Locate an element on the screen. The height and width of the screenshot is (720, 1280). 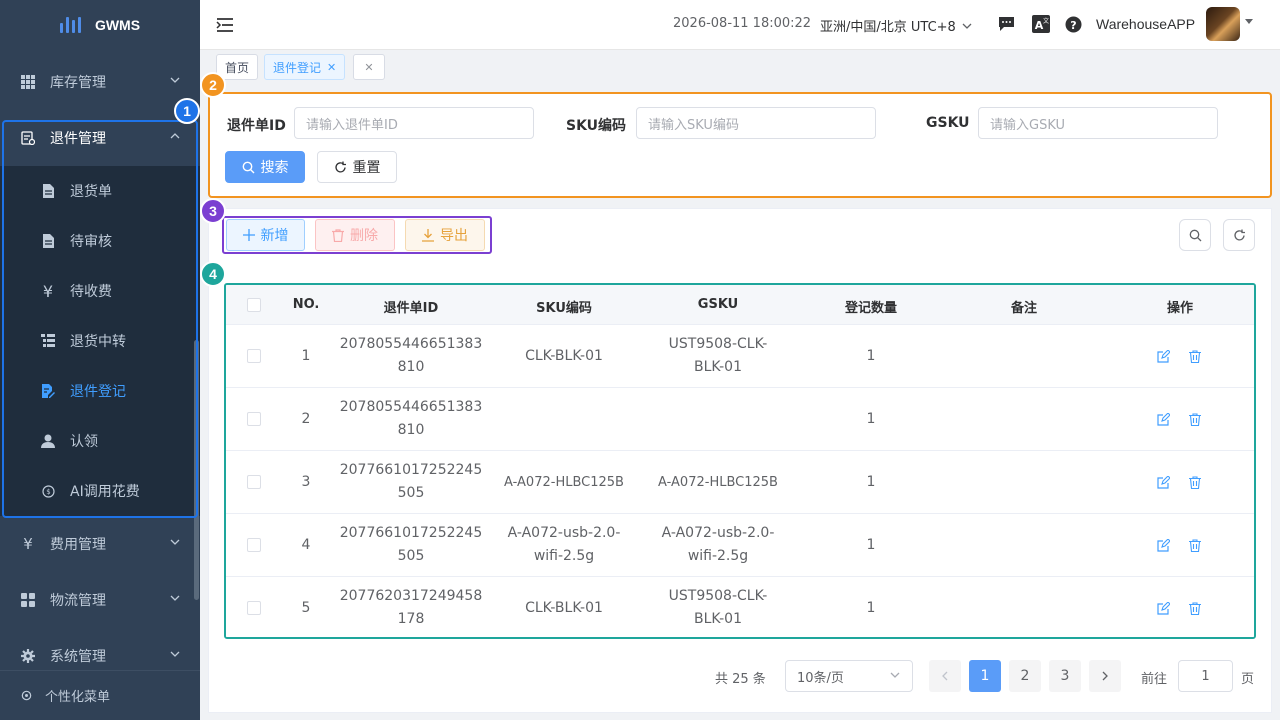
caret-down-icon is located at coordinates (1249, 21).